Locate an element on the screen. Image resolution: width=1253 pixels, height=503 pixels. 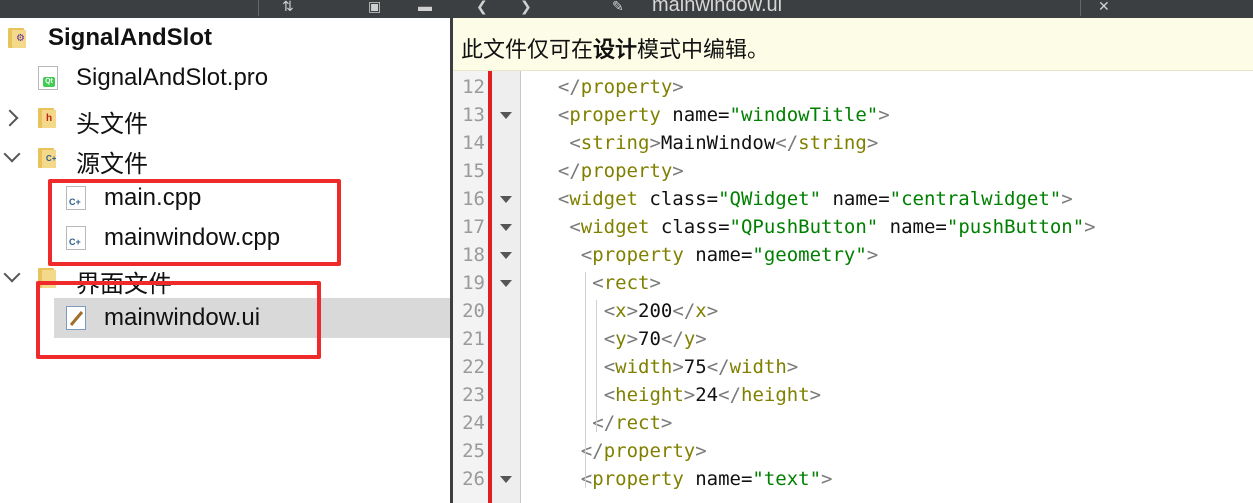
line-number: 25 is located at coordinates (473, 451).